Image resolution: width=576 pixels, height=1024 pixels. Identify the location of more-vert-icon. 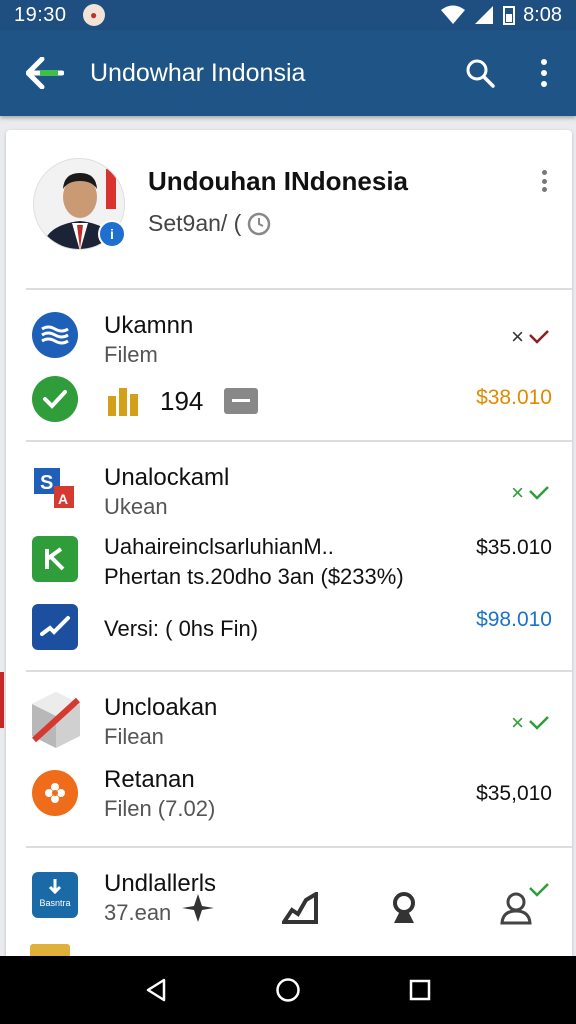
(544, 73).